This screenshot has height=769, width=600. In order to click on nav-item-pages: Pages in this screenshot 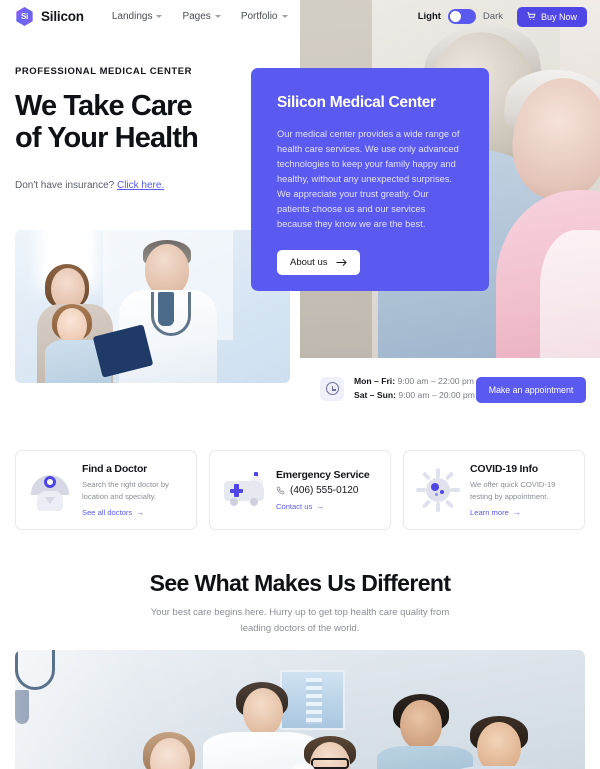, I will do `click(201, 16)`.